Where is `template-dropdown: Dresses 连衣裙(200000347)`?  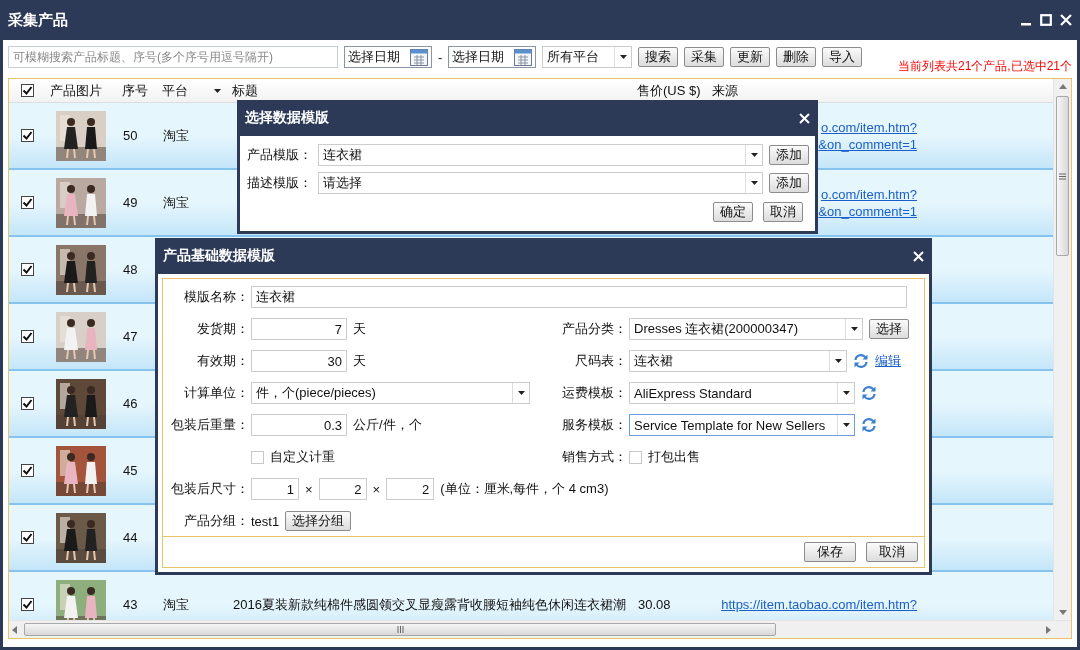 template-dropdown: Dresses 连衣裙(200000347) is located at coordinates (746, 329).